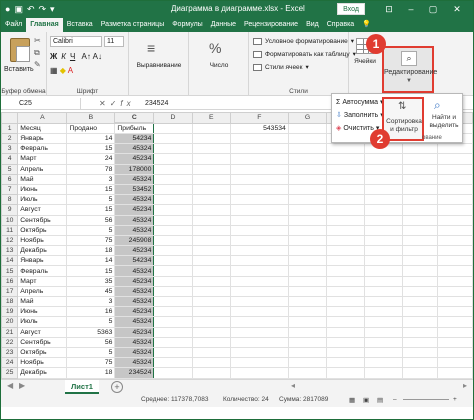 The height and width of the screenshot is (420, 474). What do you see at coordinates (10, 385) in the screenshot?
I see `prev-sheet-icon: ◀` at bounding box center [10, 385].